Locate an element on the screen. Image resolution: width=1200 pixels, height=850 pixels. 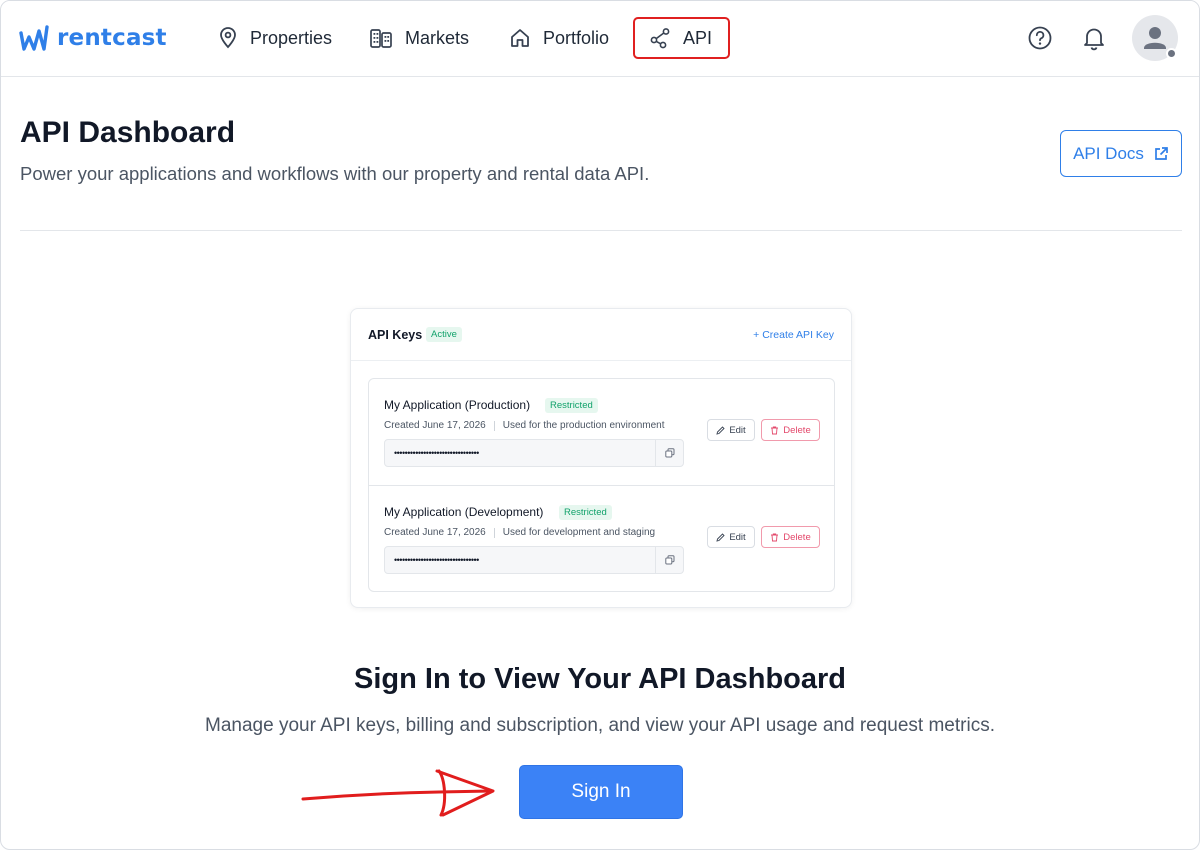
sign-in-button: Sign In is located at coordinates (601, 792).